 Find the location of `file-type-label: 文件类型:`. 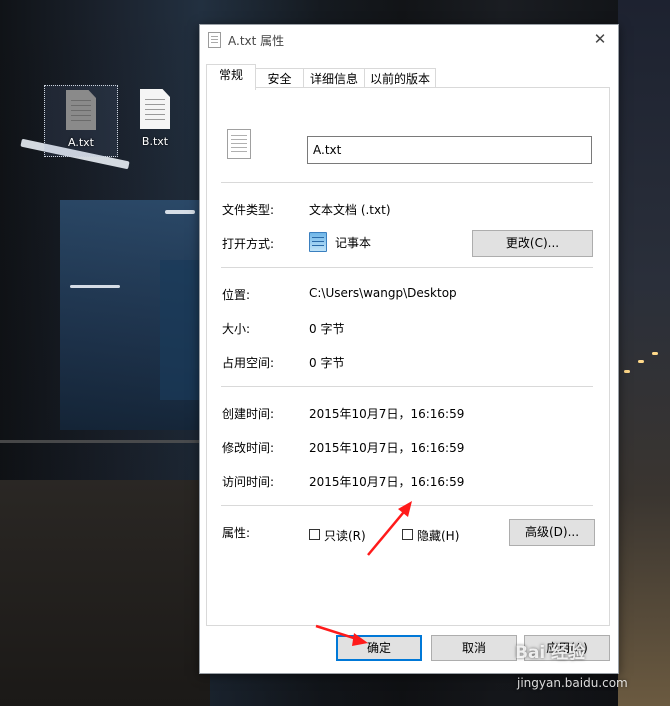

file-type-label: 文件类型: is located at coordinates (248, 210).